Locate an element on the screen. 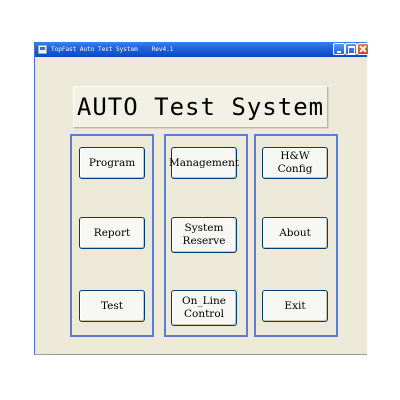 The image size is (400, 400). system-reserve-label-line2: Reserve is located at coordinates (204, 241).